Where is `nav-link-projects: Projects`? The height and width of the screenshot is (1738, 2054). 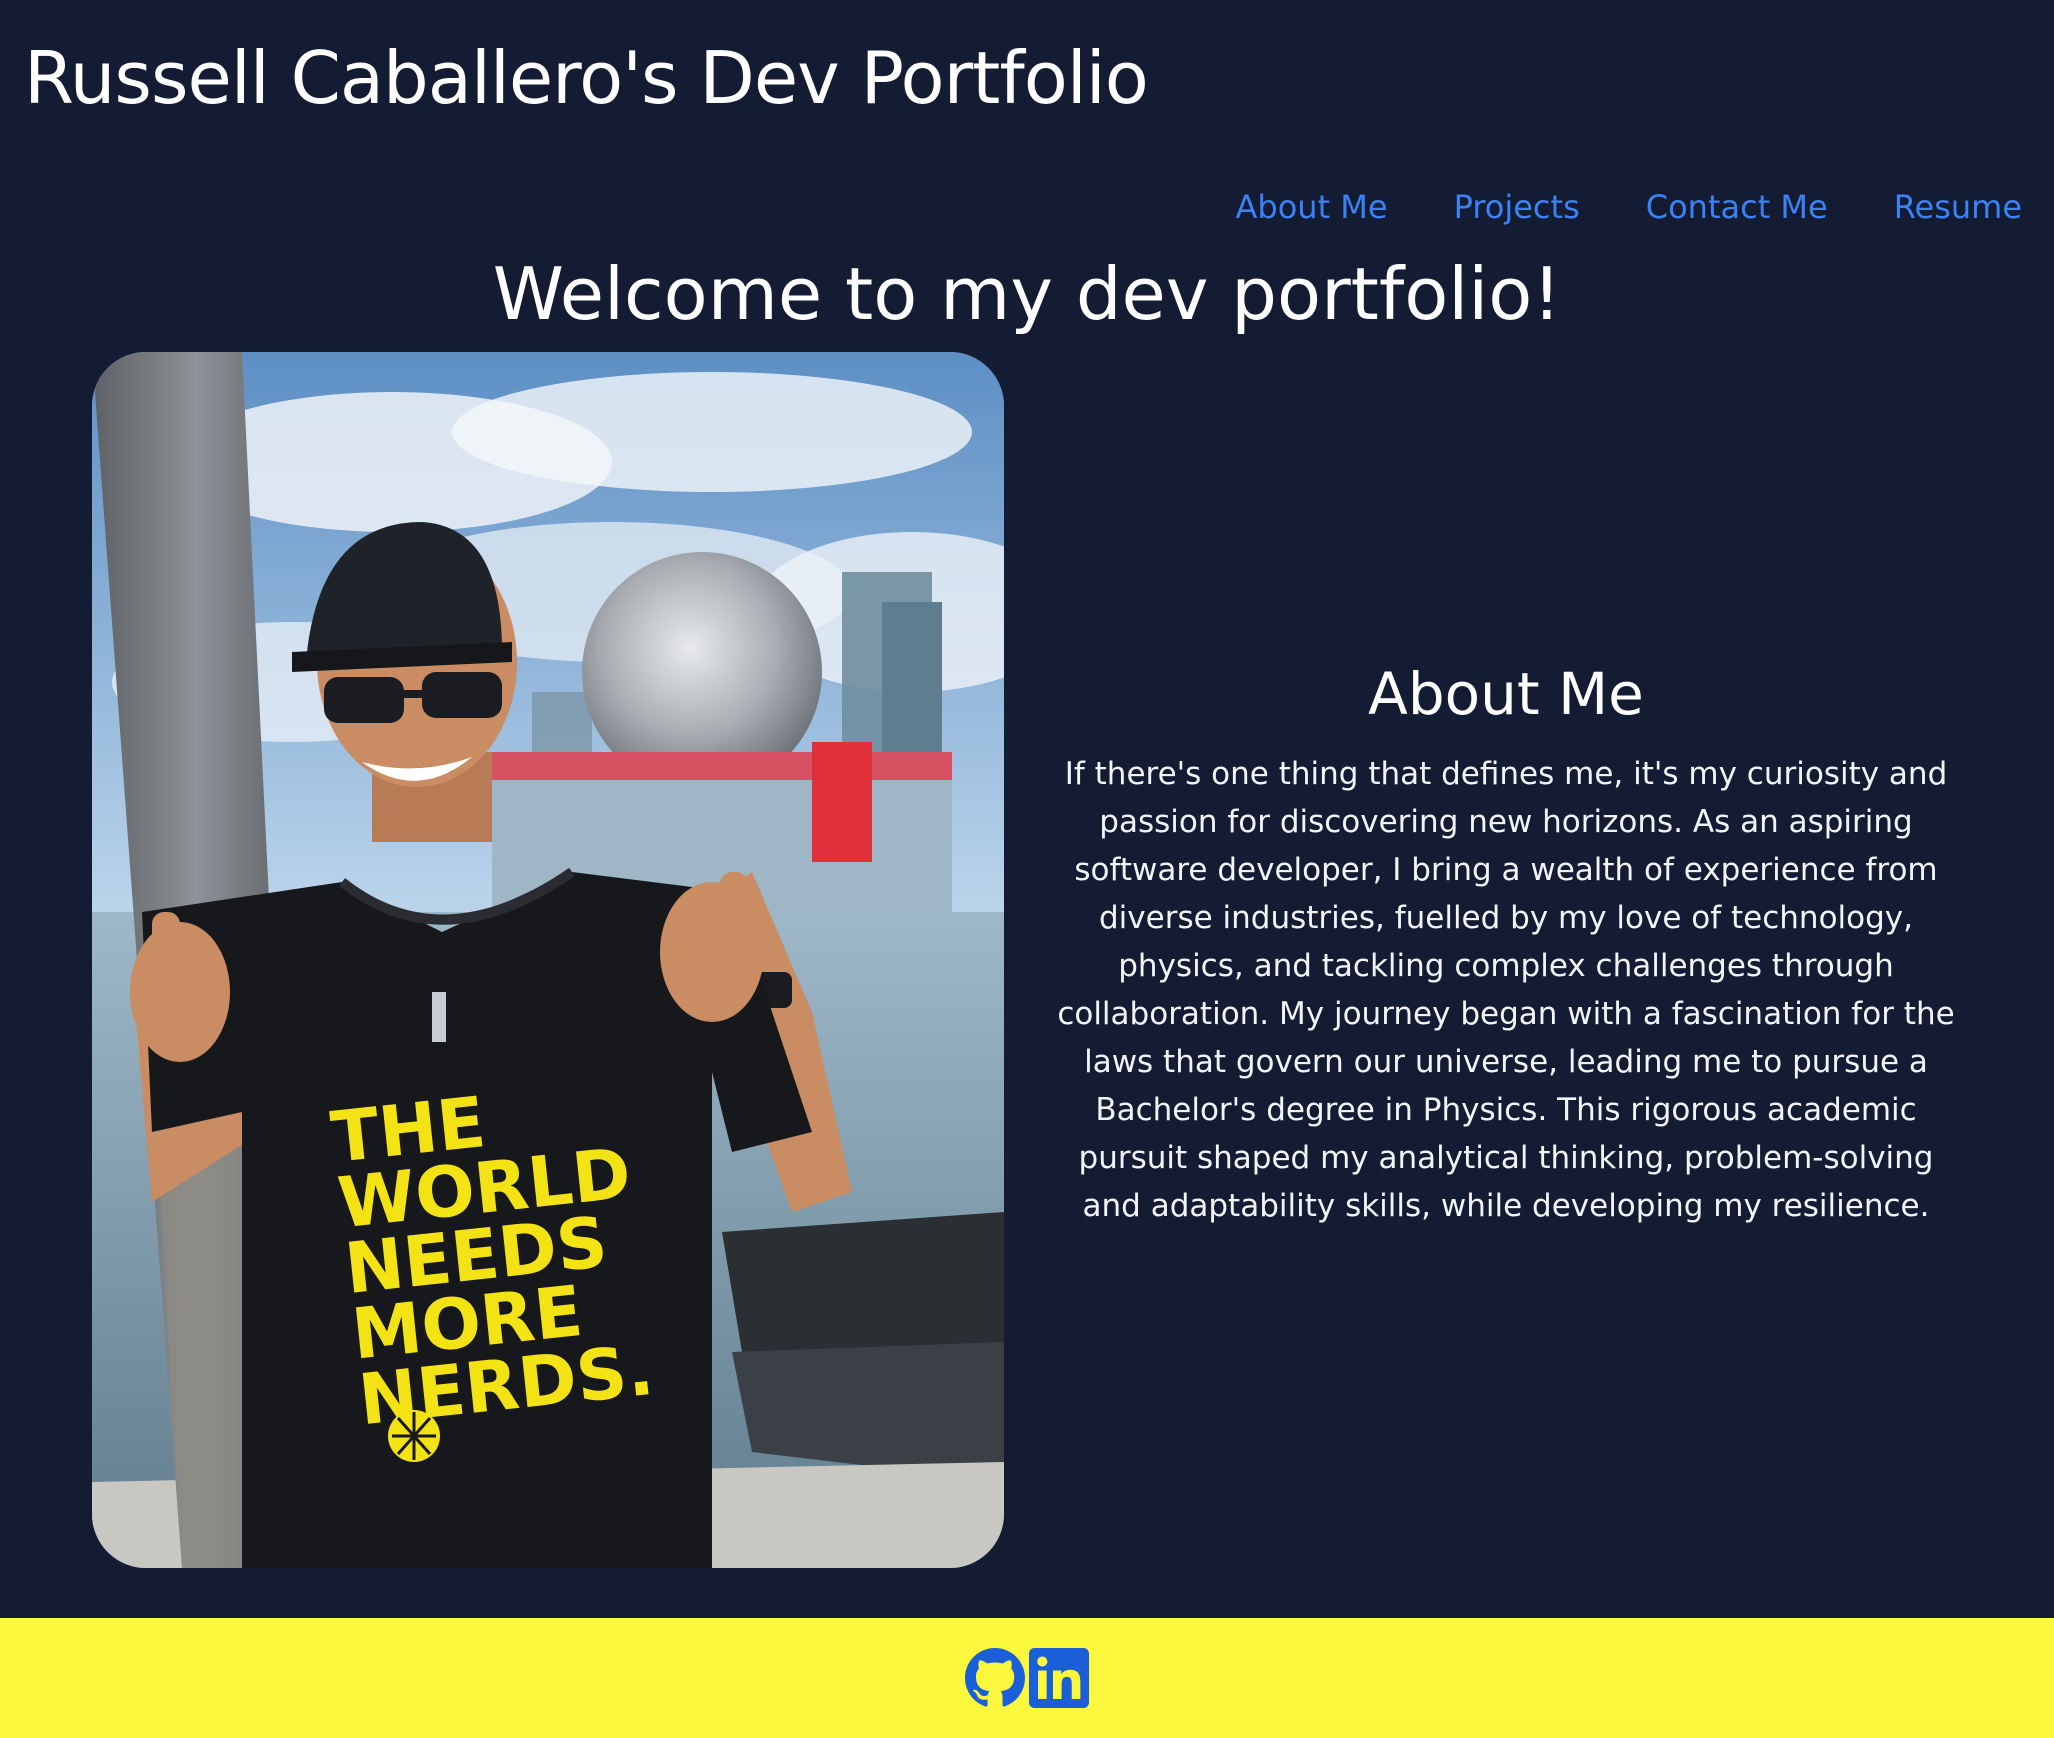 nav-link-projects: Projects is located at coordinates (1517, 207).